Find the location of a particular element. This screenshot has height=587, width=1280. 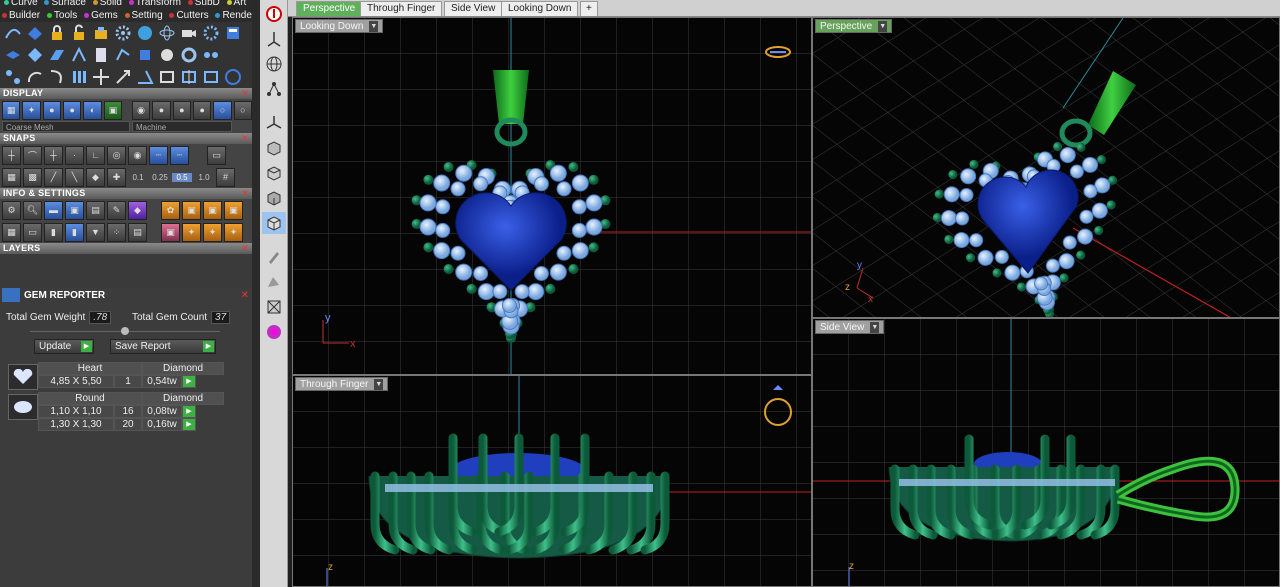

viewport-label: Side View ▼ is located at coordinates (850, 327).